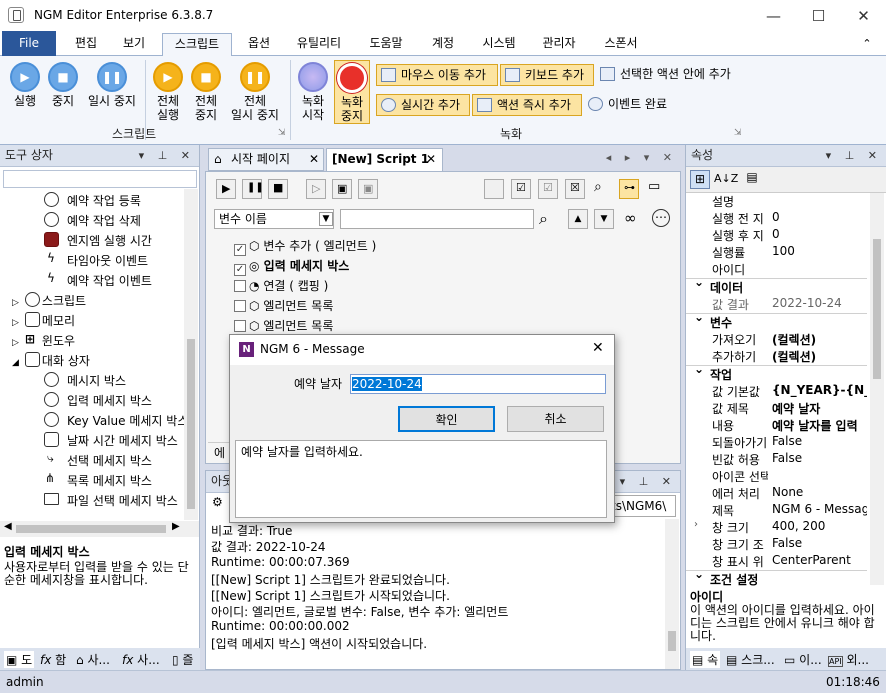 The height and width of the screenshot is (693, 886). I want to click on property-row: 내용 예약 날자를 입력, so click(776, 425).